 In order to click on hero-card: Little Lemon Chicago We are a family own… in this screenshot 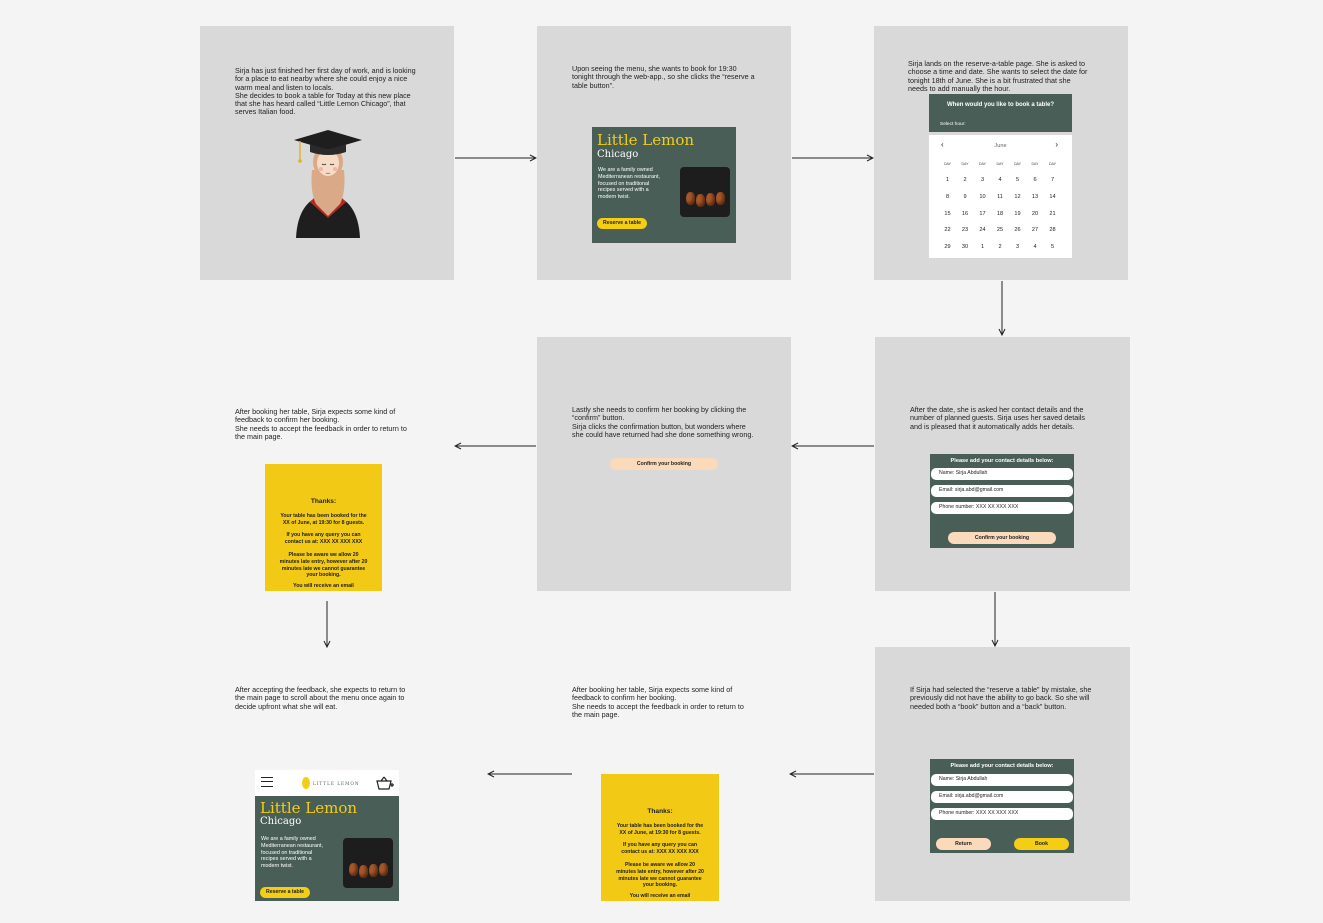, I will do `click(664, 185)`.